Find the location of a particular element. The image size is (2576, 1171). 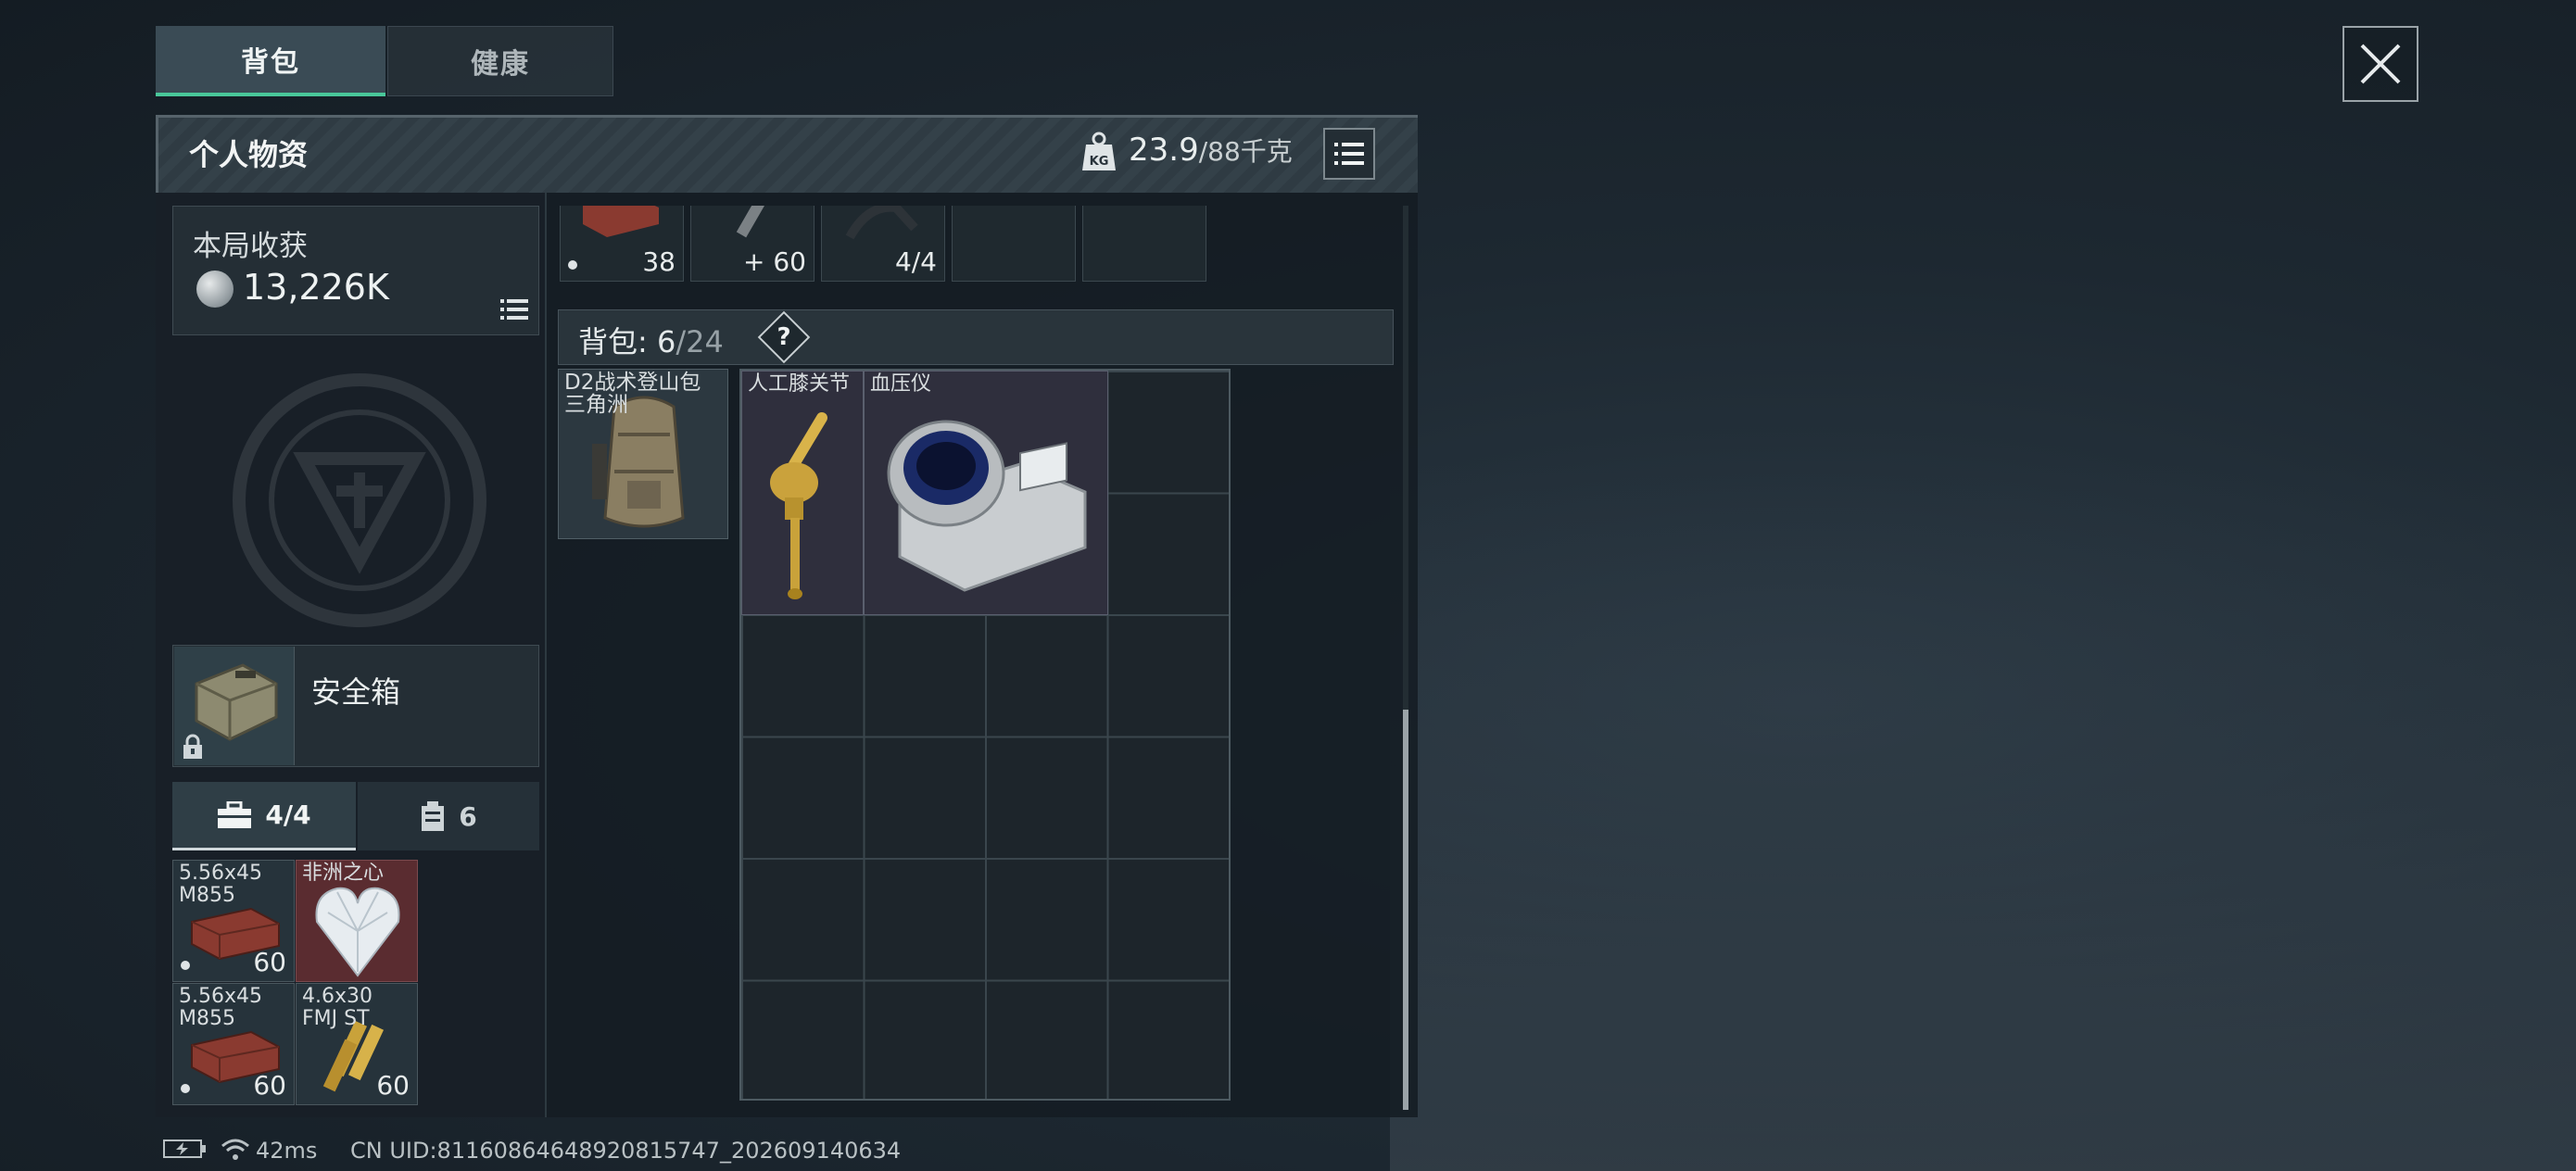

tab-backpack: 背包 is located at coordinates (271, 61).